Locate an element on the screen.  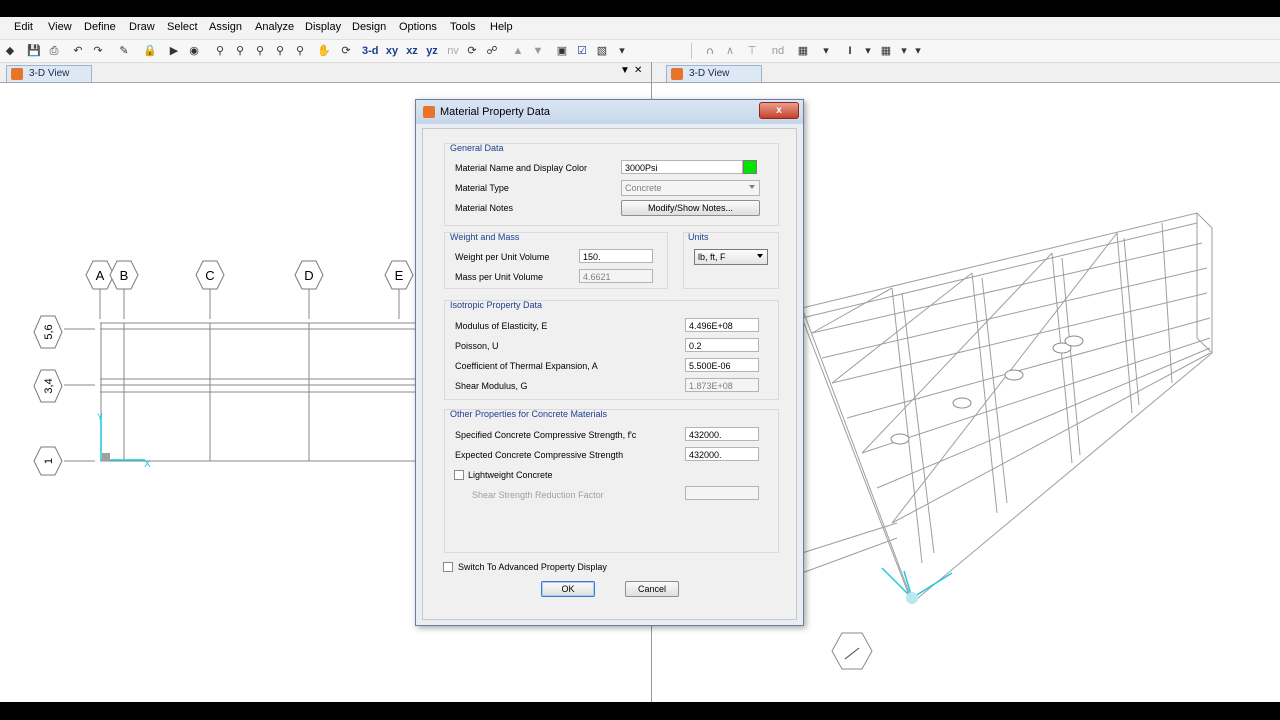
advanced-display-checkbox is located at coordinates (448, 567).